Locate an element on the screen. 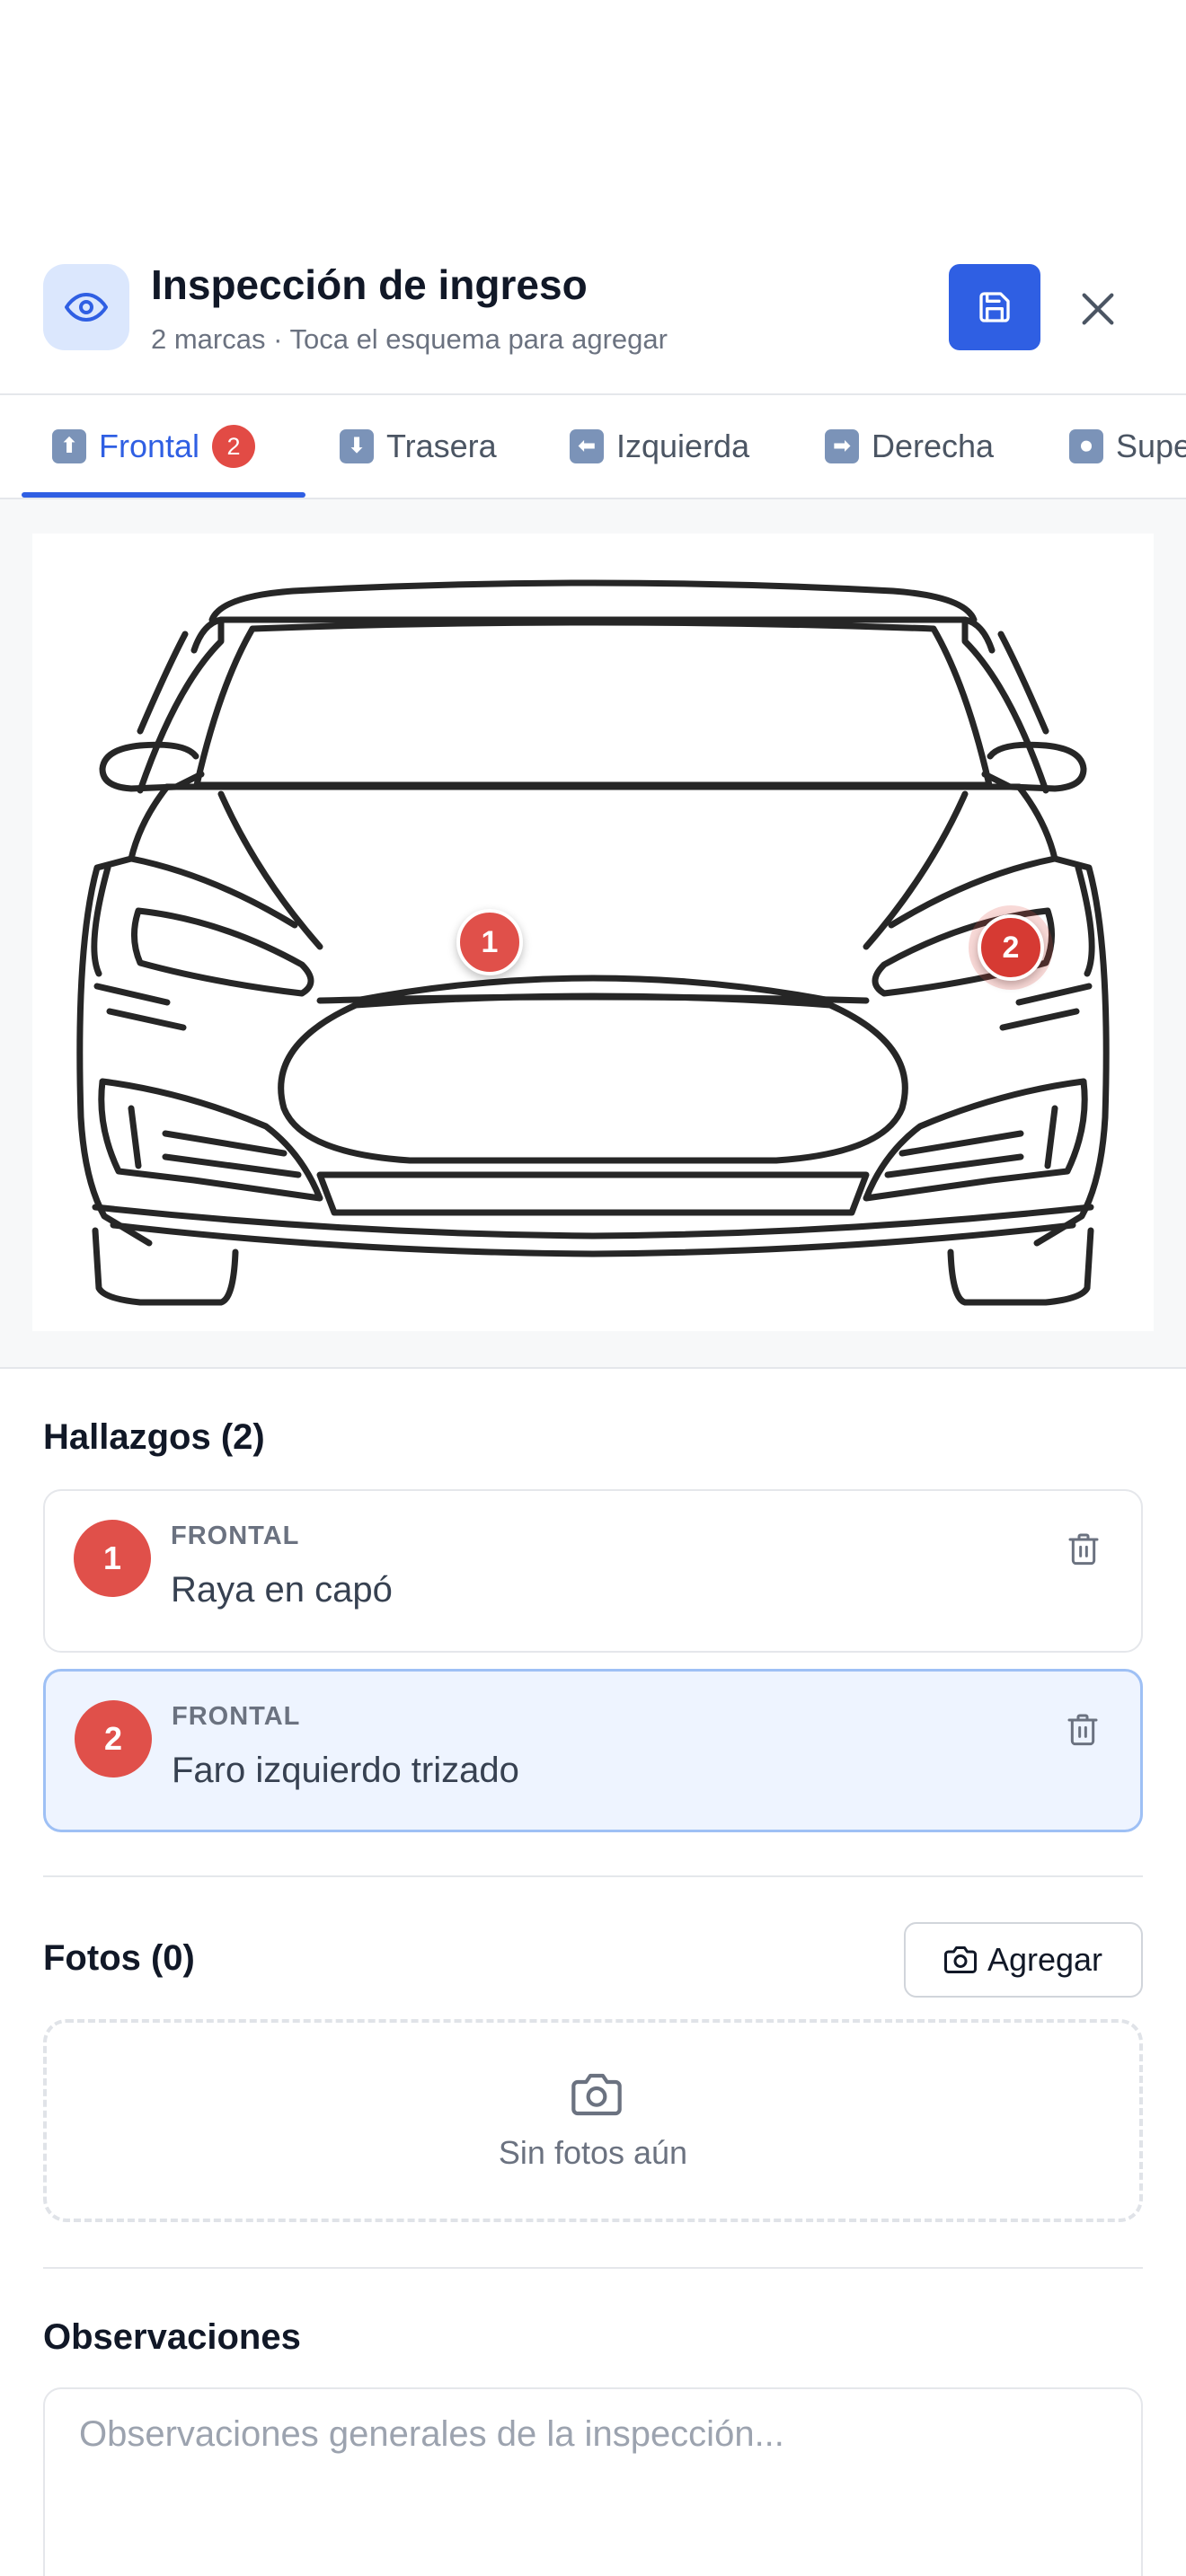 The height and width of the screenshot is (2576, 1186). active-tab-indicator is located at coordinates (163, 495).